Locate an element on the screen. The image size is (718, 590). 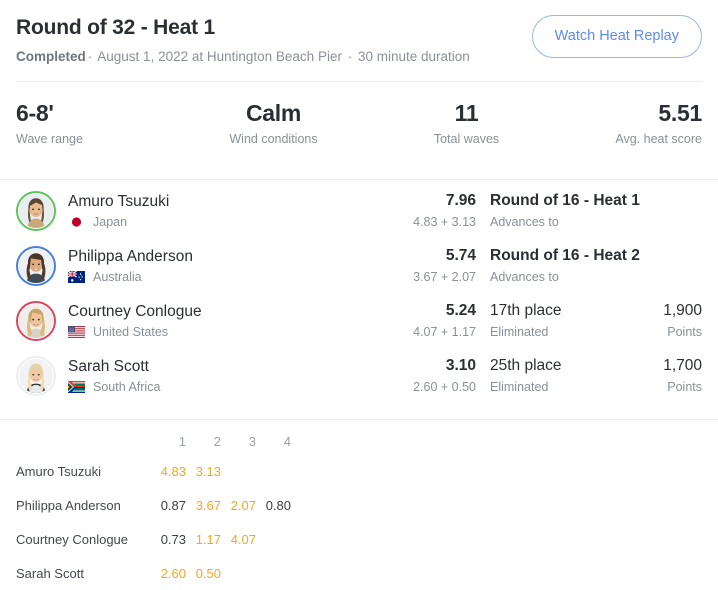
surfer-points: 1,700 Points is located at coordinates (671, 375).